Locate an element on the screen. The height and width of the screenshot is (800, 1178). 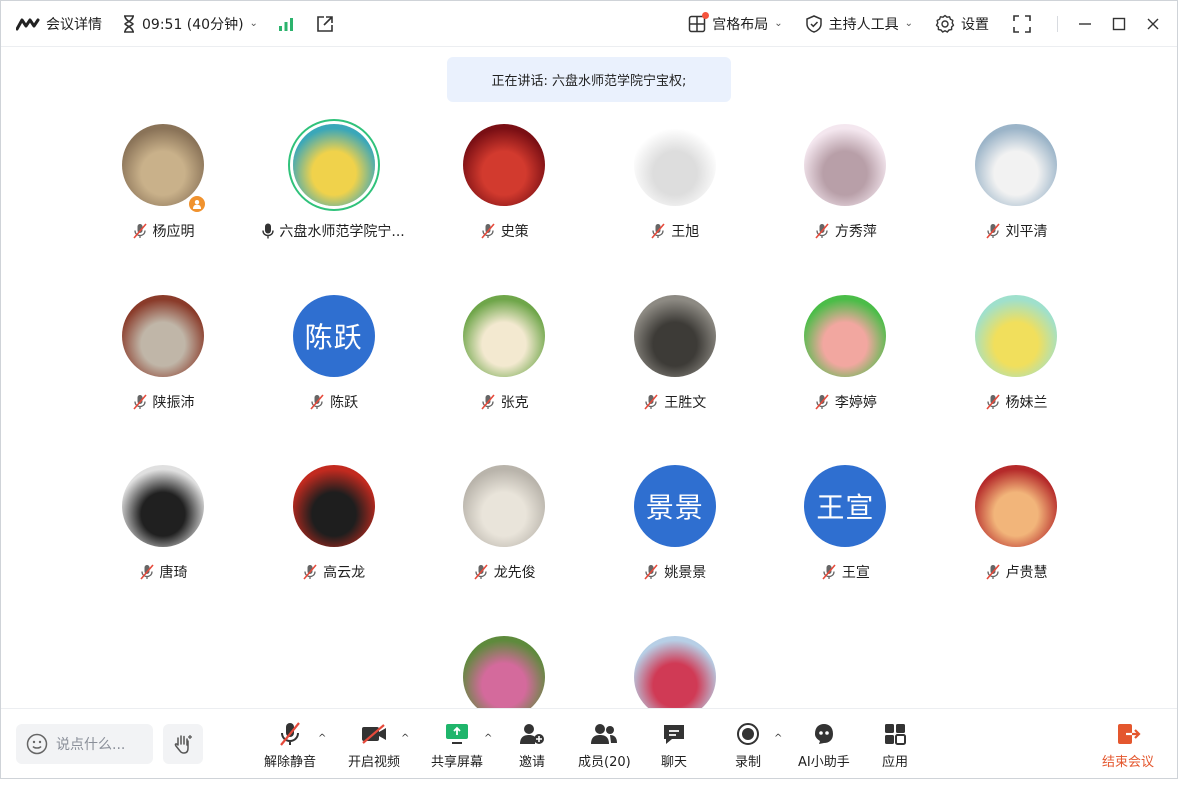
participant-tile: 史策 is located at coordinates (504, 203).